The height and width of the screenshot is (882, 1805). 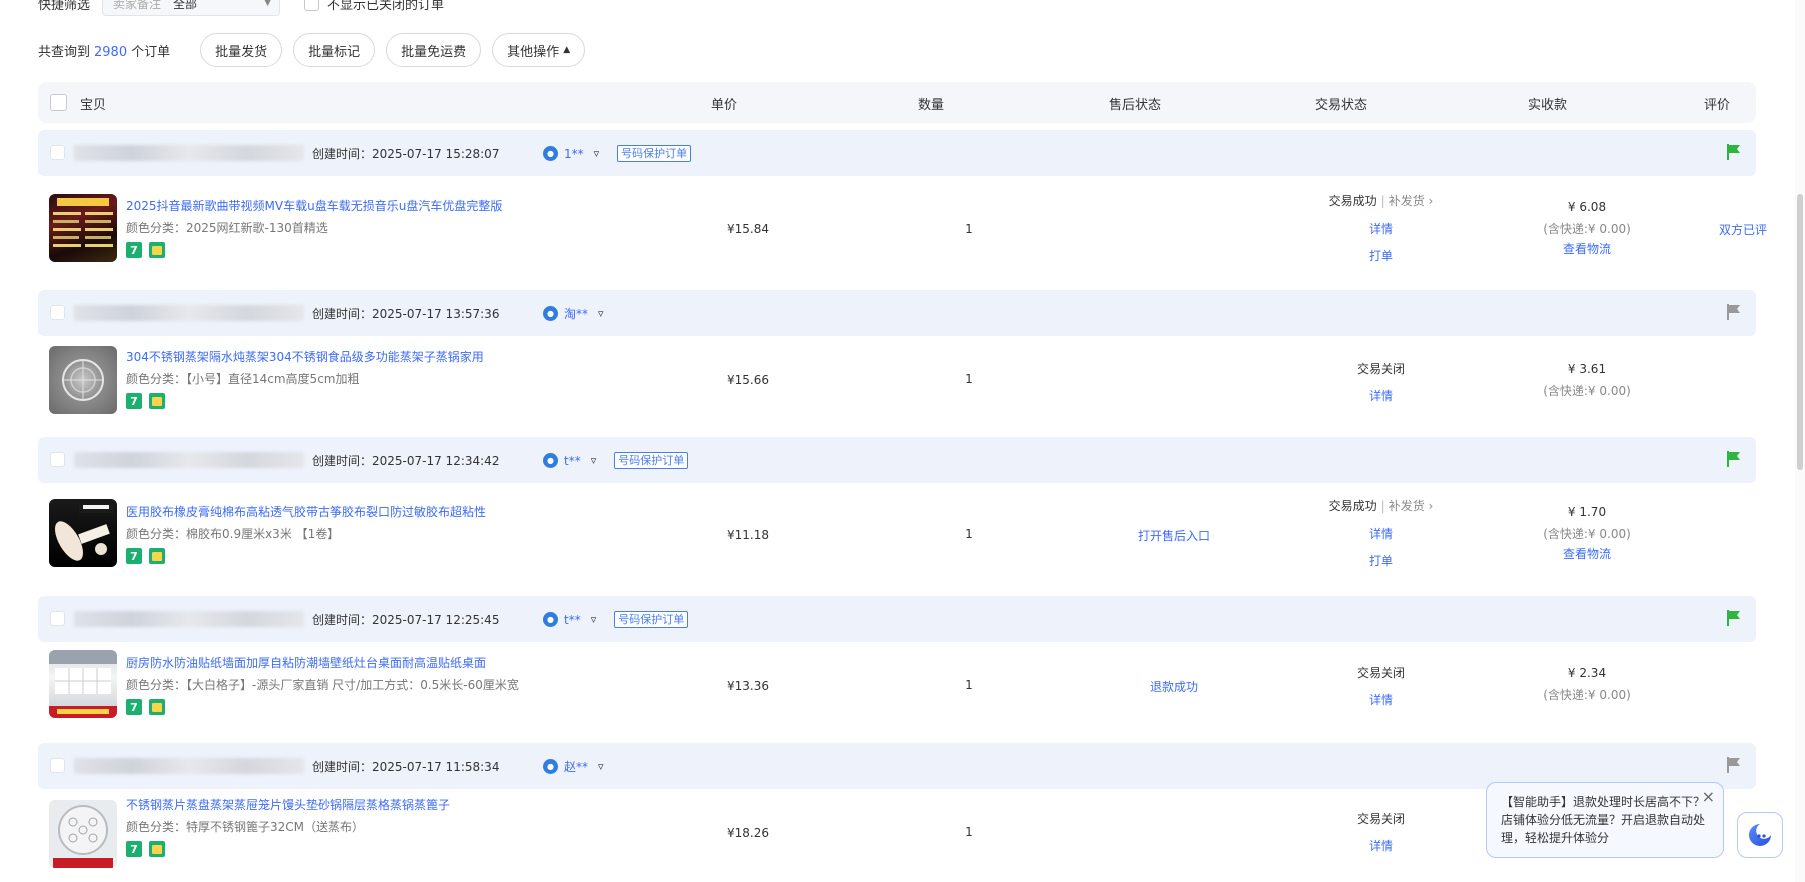 What do you see at coordinates (233, 534) in the screenshot?
I see `product-sku: 颜色分类：棉胶布0.9厘米x3米 【1卷】` at bounding box center [233, 534].